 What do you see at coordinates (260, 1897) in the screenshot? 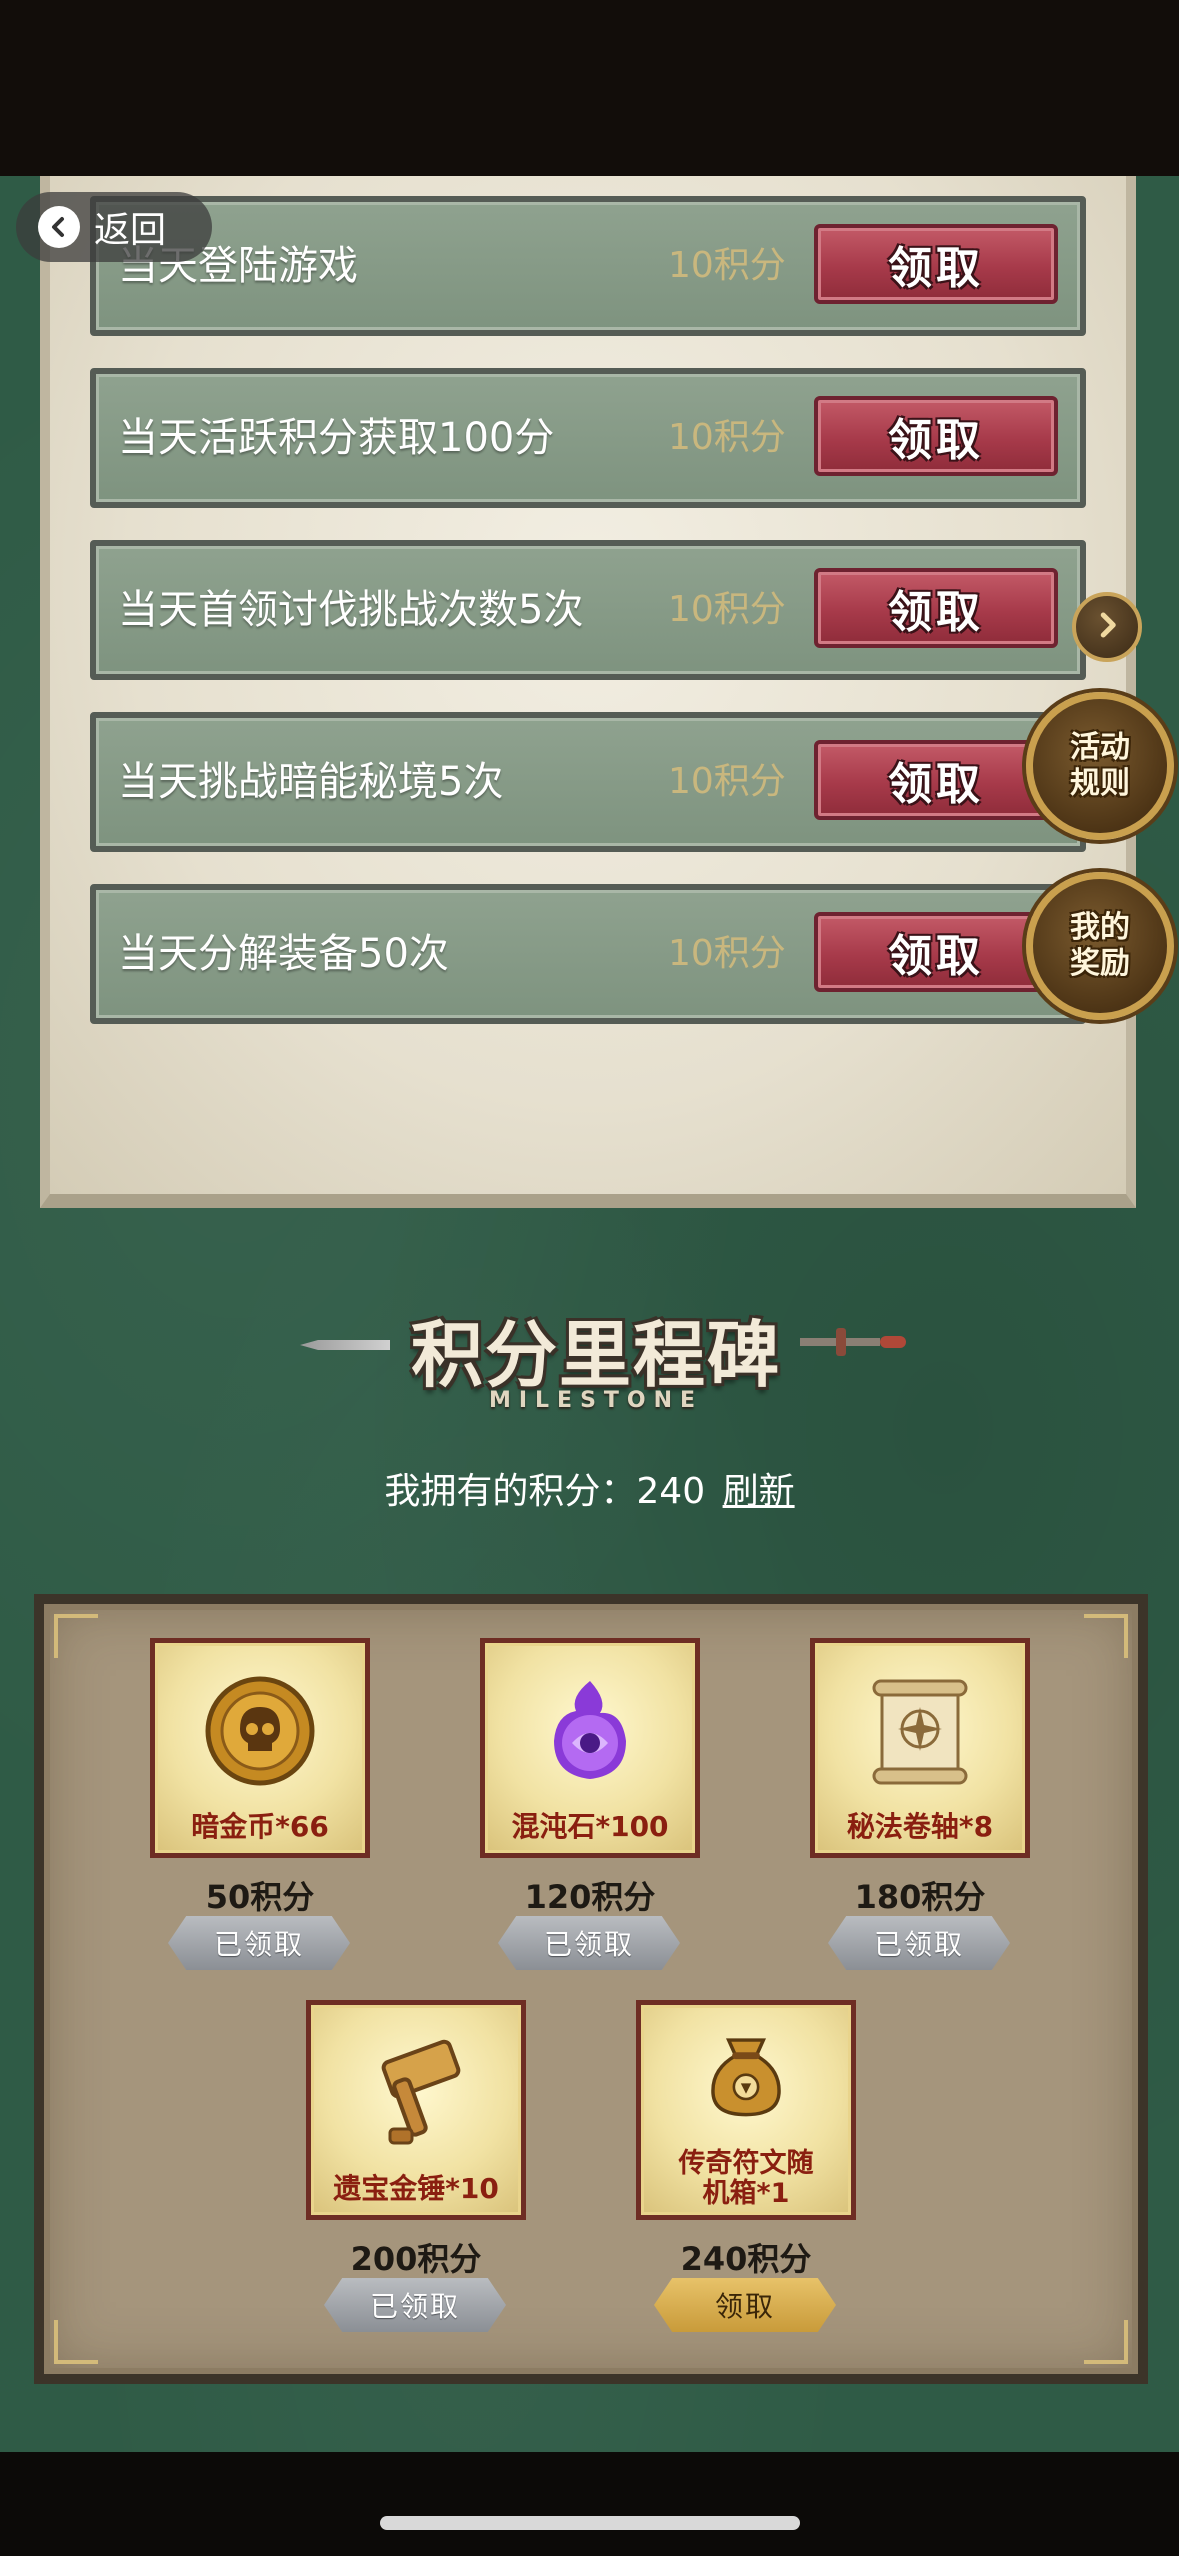
I see `reward-cost: 50积分` at bounding box center [260, 1897].